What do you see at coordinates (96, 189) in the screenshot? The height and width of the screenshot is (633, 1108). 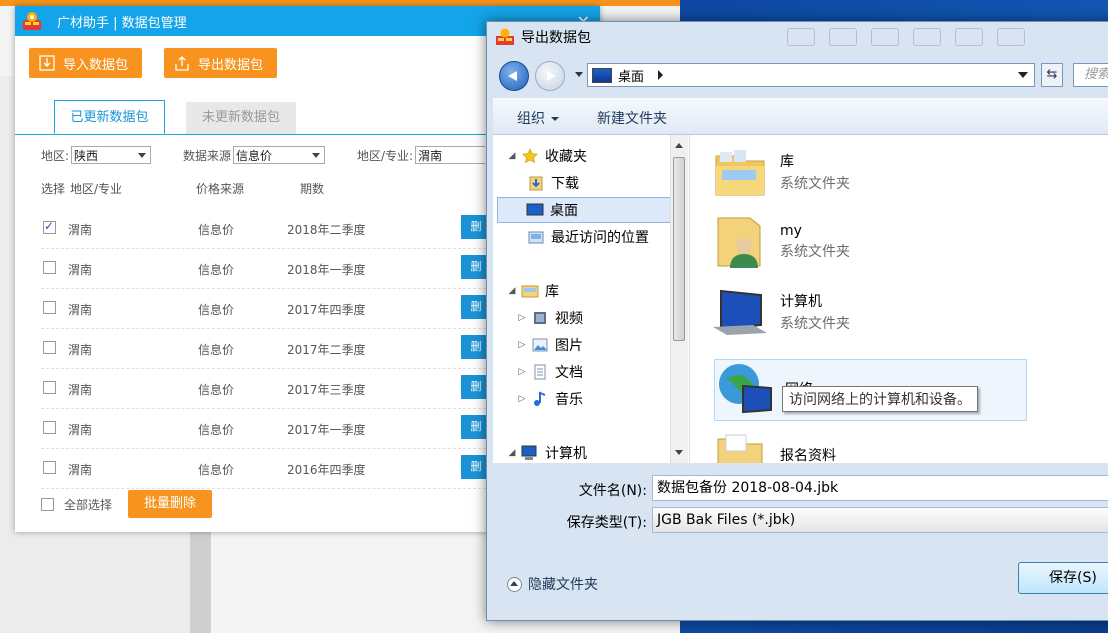 I see `header-area: 地区/专业` at bounding box center [96, 189].